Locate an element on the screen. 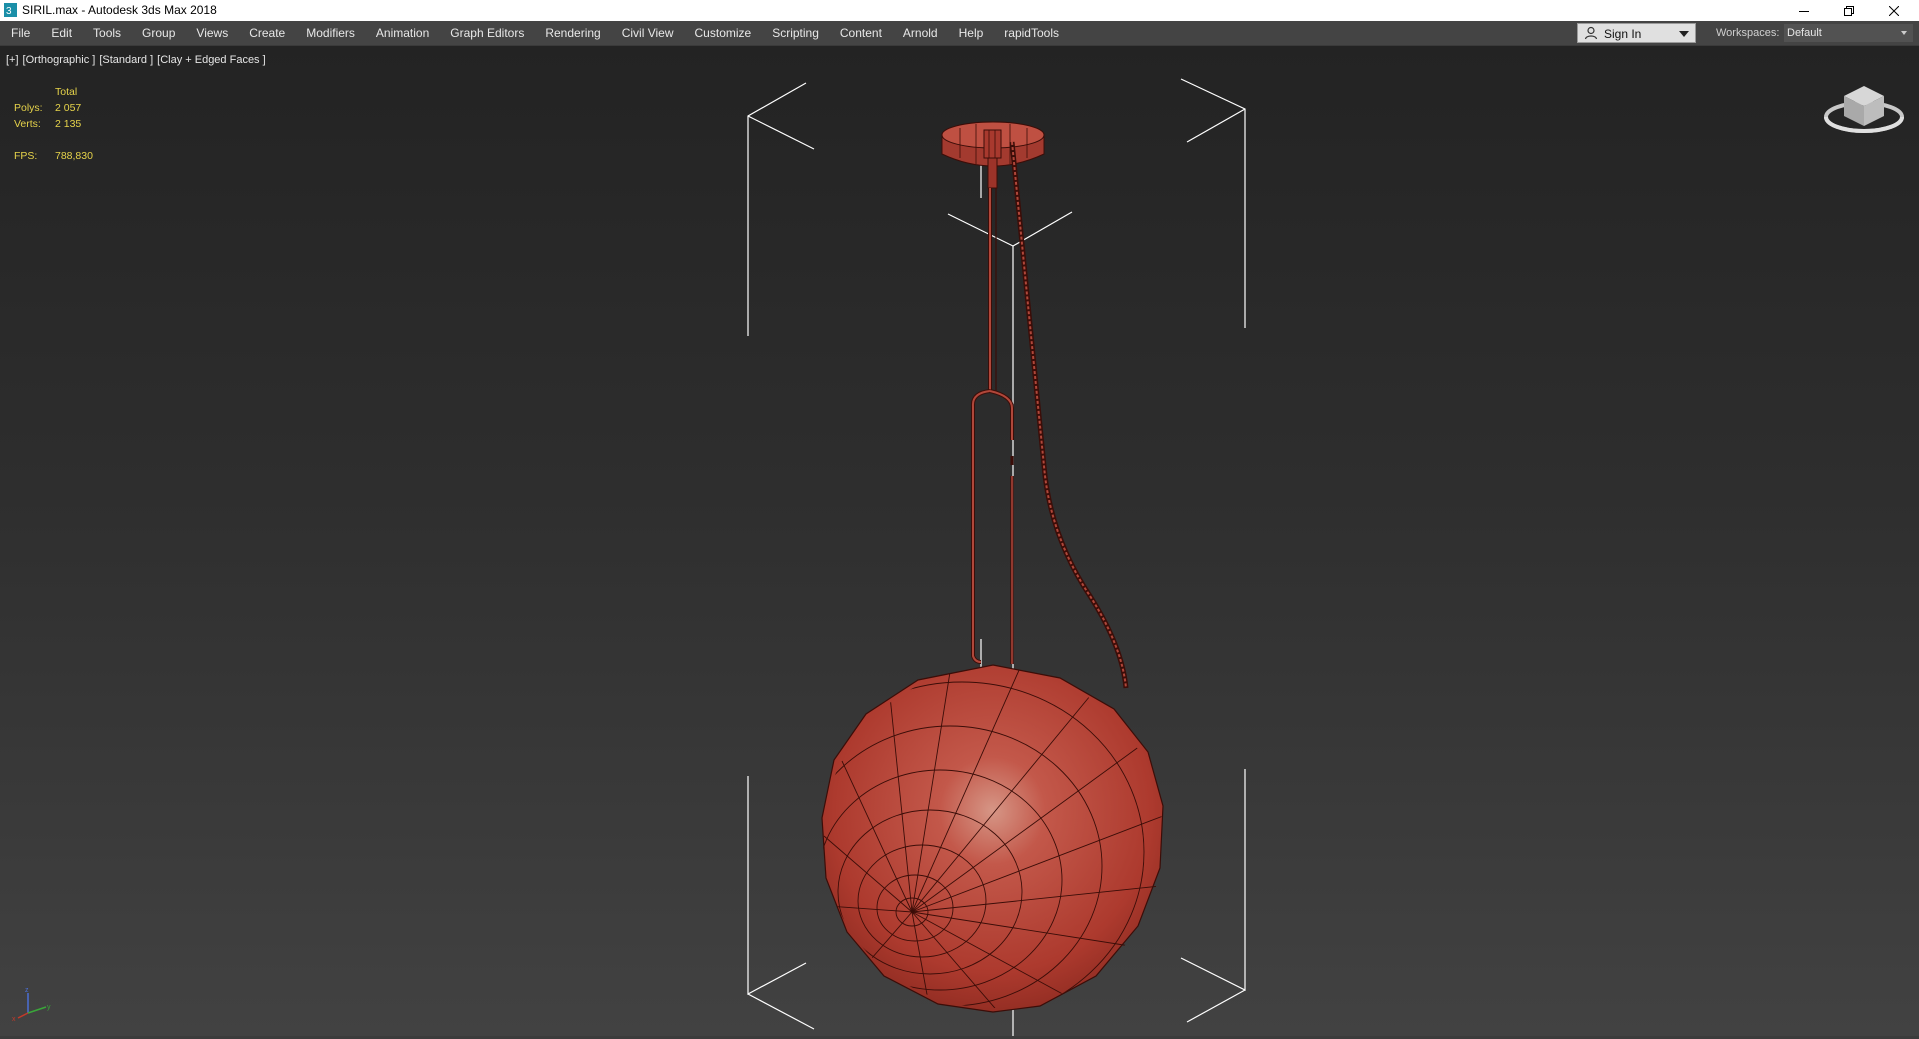  menu-animation: Animation is located at coordinates (402, 33).